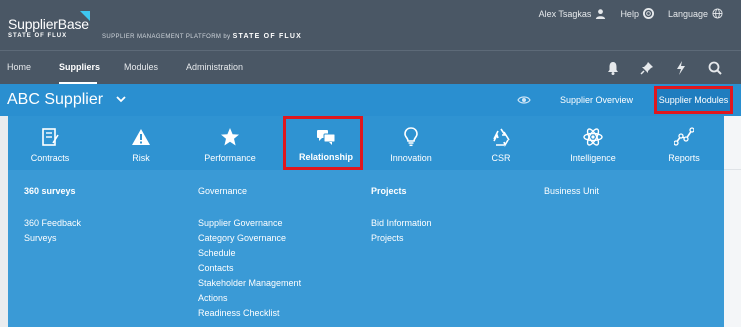  What do you see at coordinates (79, 67) in the screenshot?
I see `nav-suppliers: Suppliers` at bounding box center [79, 67].